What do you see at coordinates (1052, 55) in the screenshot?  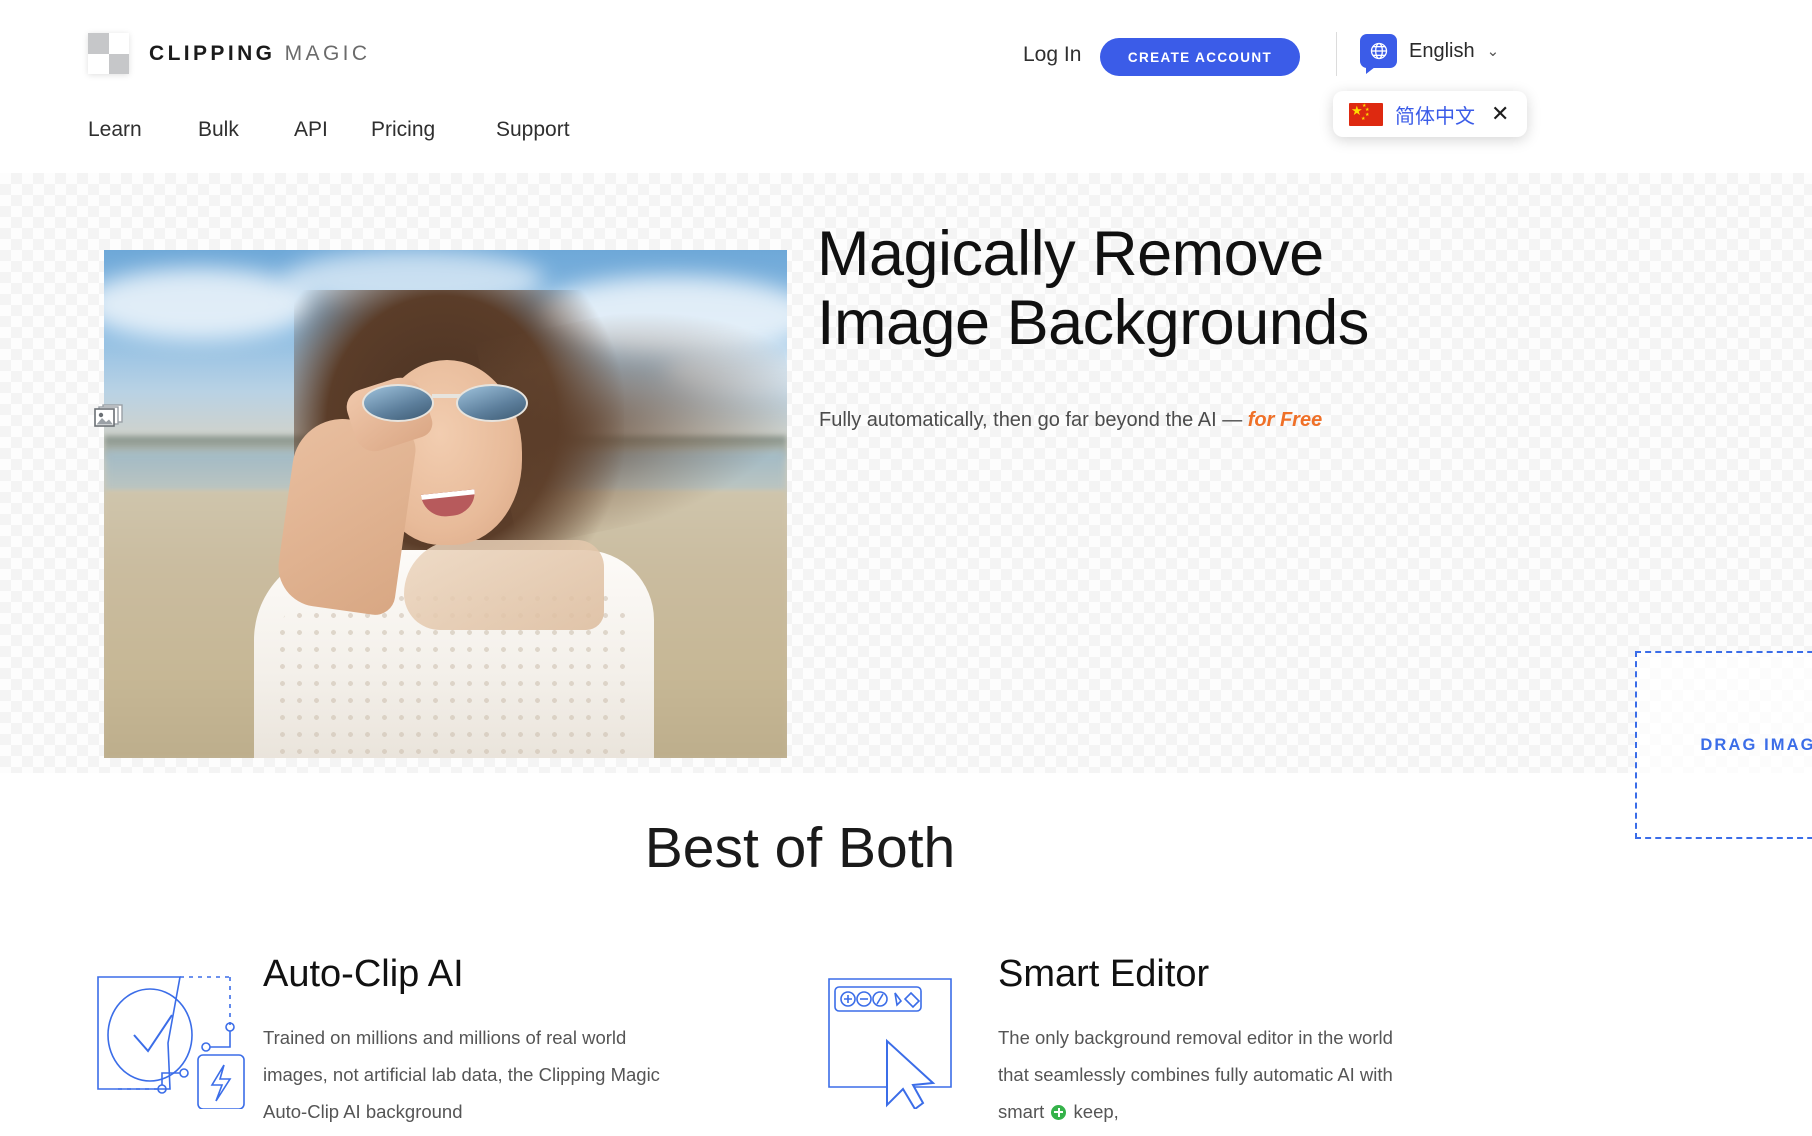 I see `login-link: Log In` at bounding box center [1052, 55].